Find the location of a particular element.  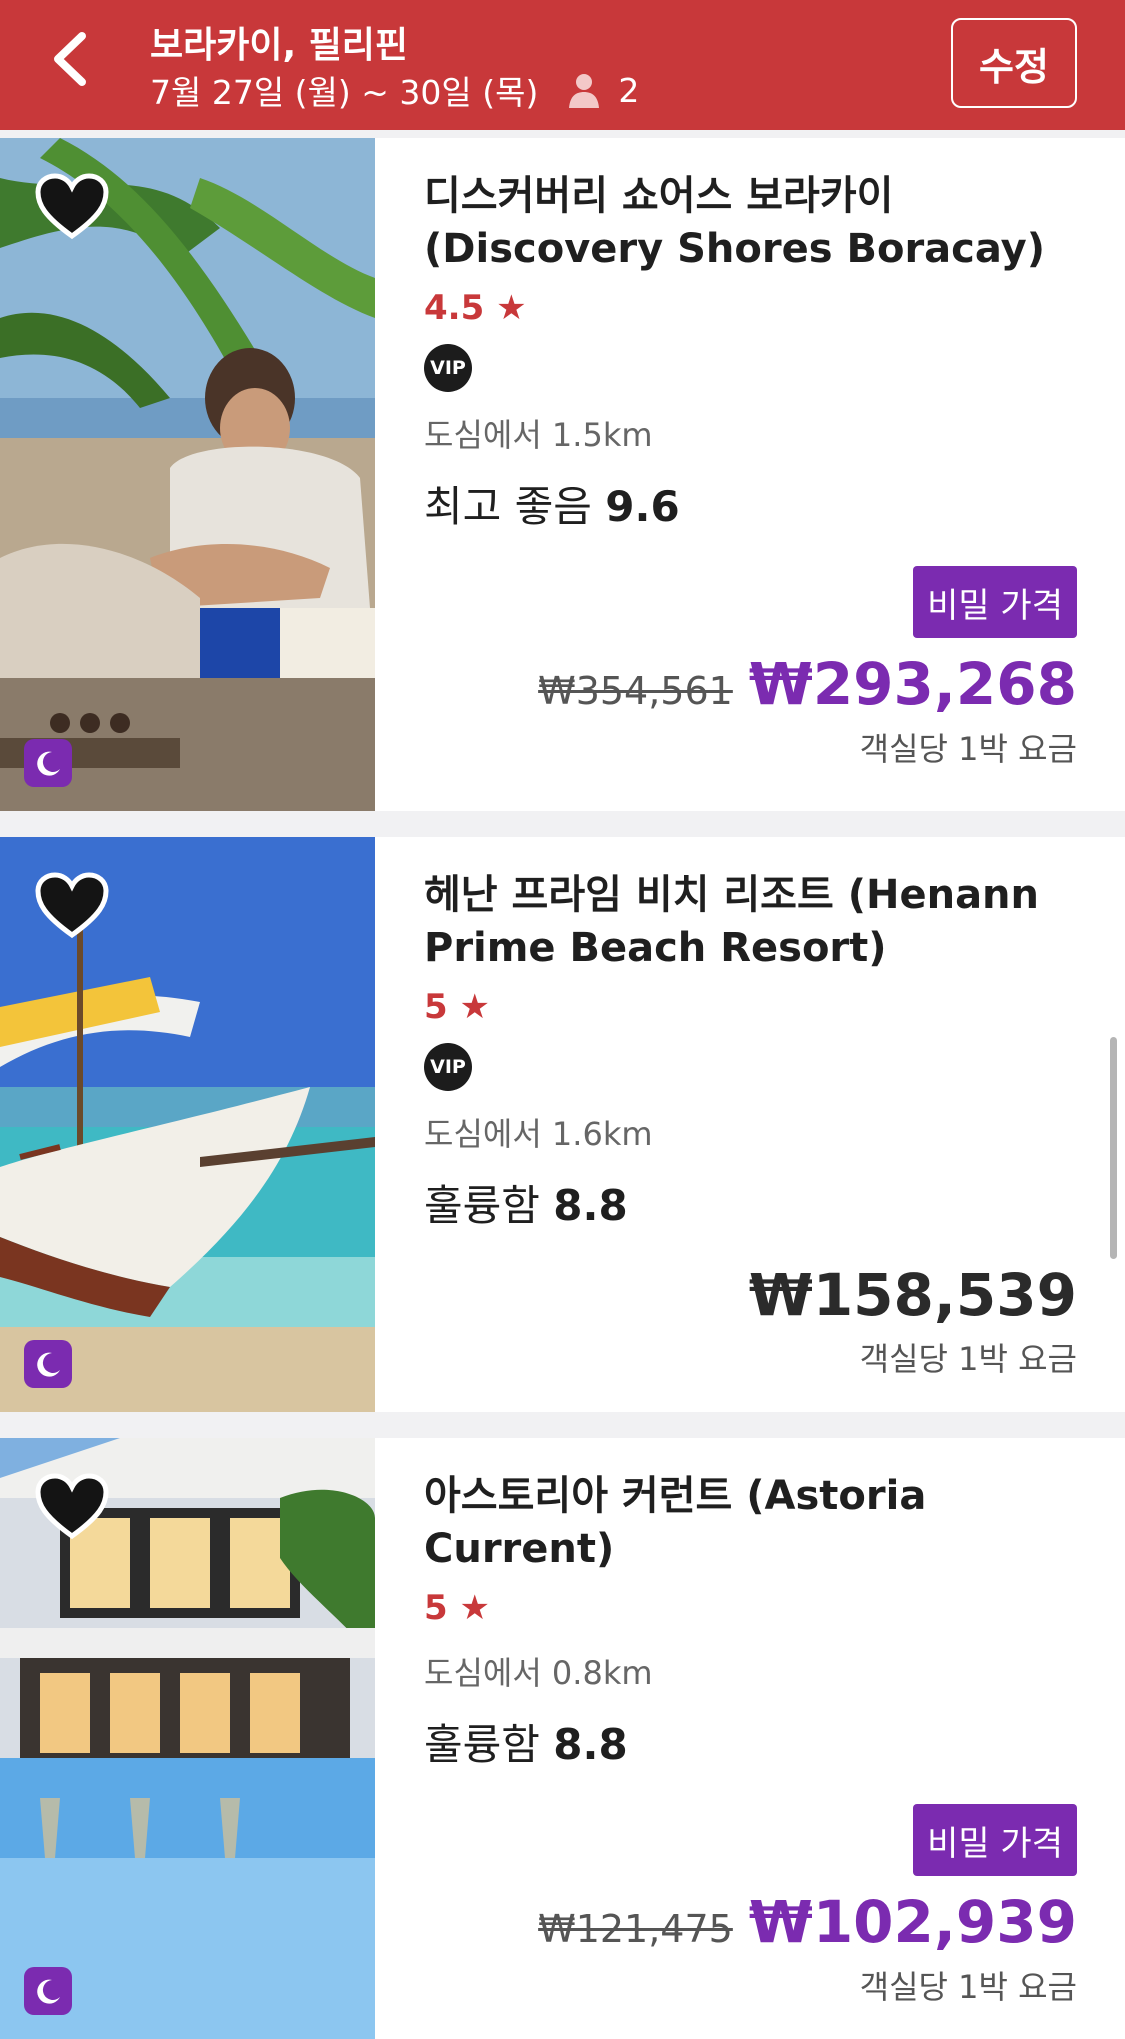

current-price: ₩102,939 is located at coordinates (912, 1922).